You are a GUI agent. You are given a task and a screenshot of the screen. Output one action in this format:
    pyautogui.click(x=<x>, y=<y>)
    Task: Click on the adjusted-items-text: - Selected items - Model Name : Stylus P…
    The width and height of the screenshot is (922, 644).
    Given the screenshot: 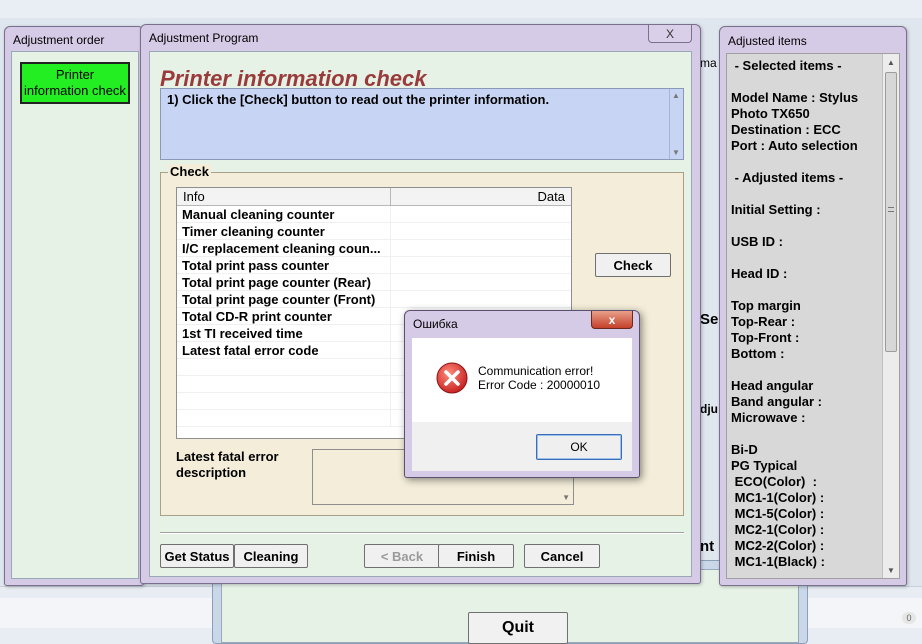 What is the action you would take?
    pyautogui.click(x=795, y=313)
    